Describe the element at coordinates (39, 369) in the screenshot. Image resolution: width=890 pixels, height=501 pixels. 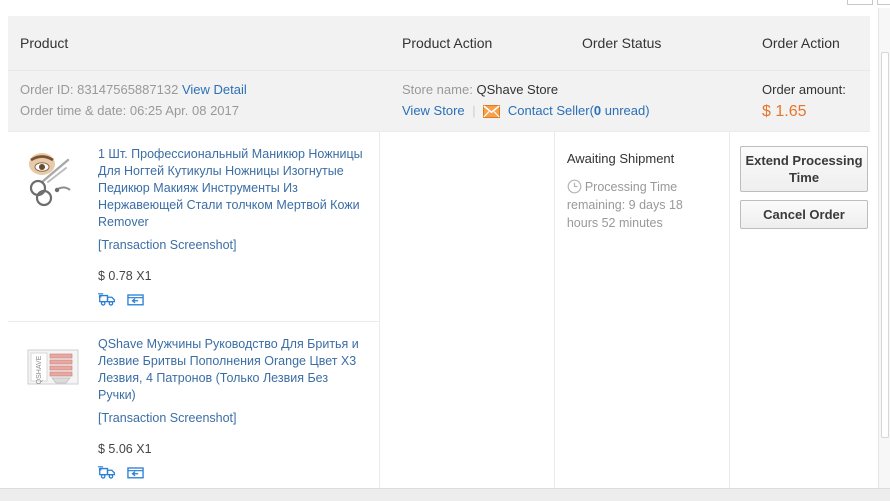
I see `svg-text: QSHAVE` at that location.